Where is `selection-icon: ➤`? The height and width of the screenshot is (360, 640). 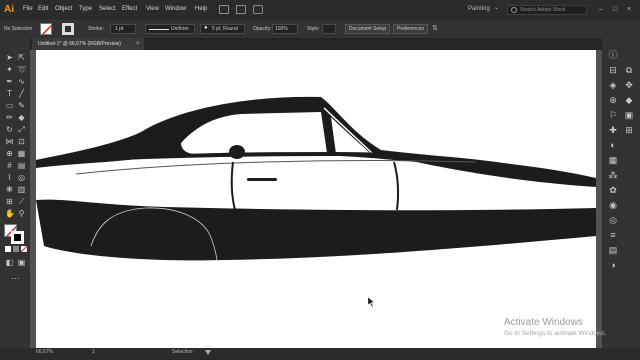 selection-icon: ➤ is located at coordinates (9, 57).